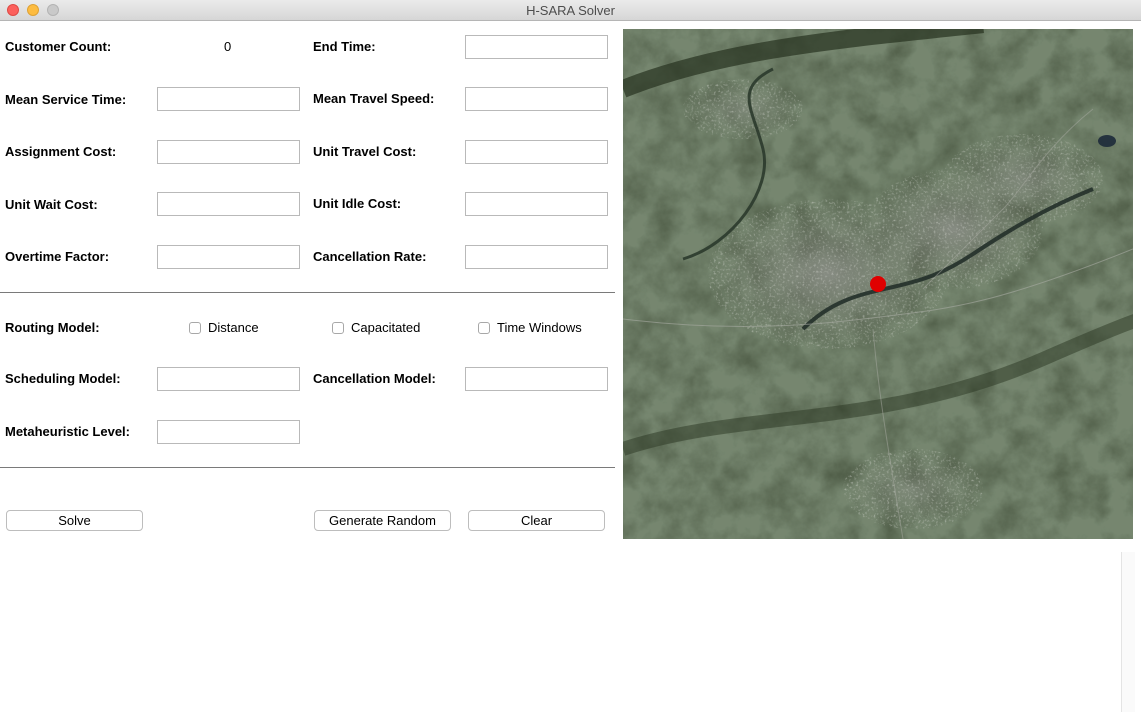 The image size is (1141, 715). What do you see at coordinates (228, 257) in the screenshot?
I see `overtime-factor-input` at bounding box center [228, 257].